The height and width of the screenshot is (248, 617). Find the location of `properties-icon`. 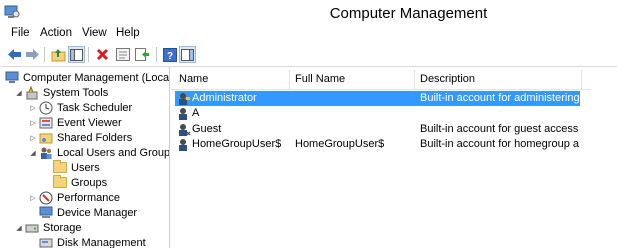

properties-icon is located at coordinates (122, 54).